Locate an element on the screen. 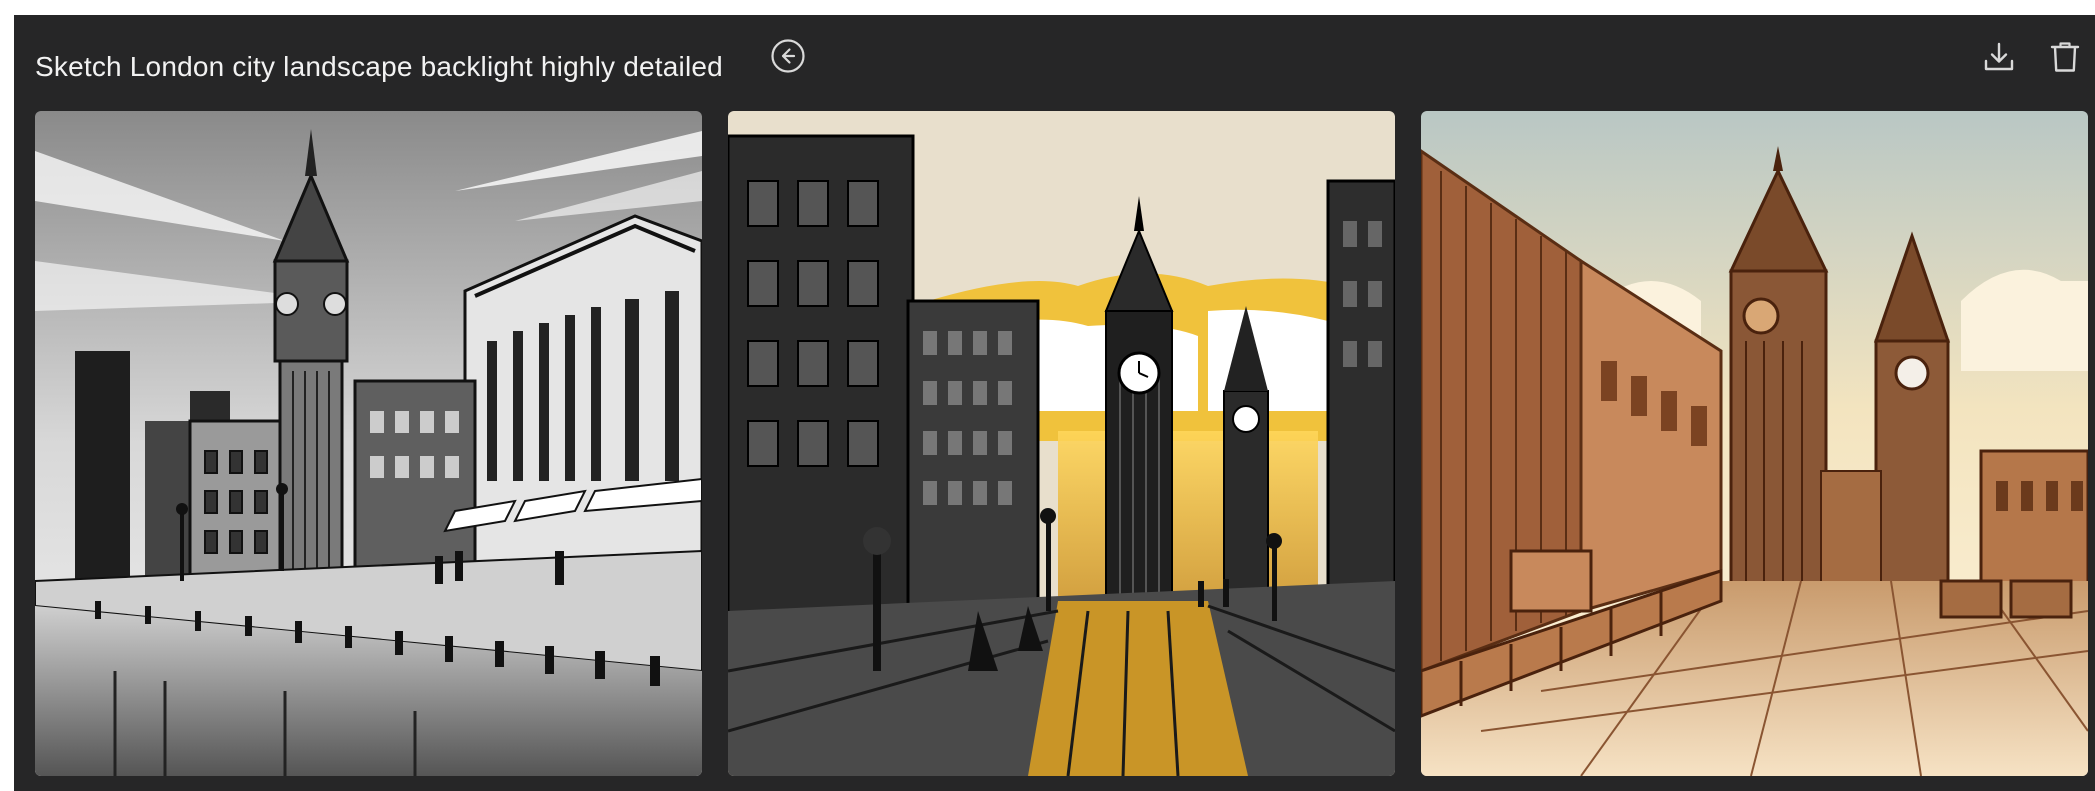 The width and height of the screenshot is (2095, 791). arrow-left-circle-icon is located at coordinates (788, 56).